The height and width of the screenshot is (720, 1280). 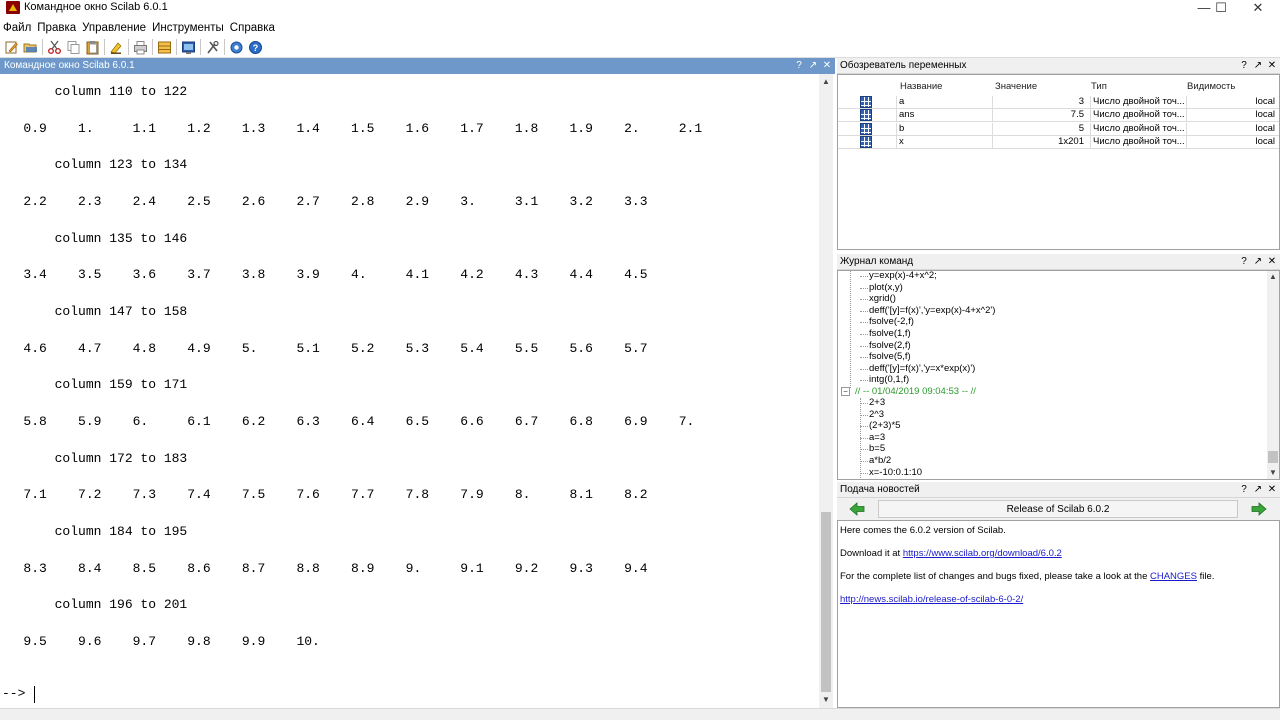 What do you see at coordinates (1244, 489) in the screenshot?
I see `news-help-button: ?` at bounding box center [1244, 489].